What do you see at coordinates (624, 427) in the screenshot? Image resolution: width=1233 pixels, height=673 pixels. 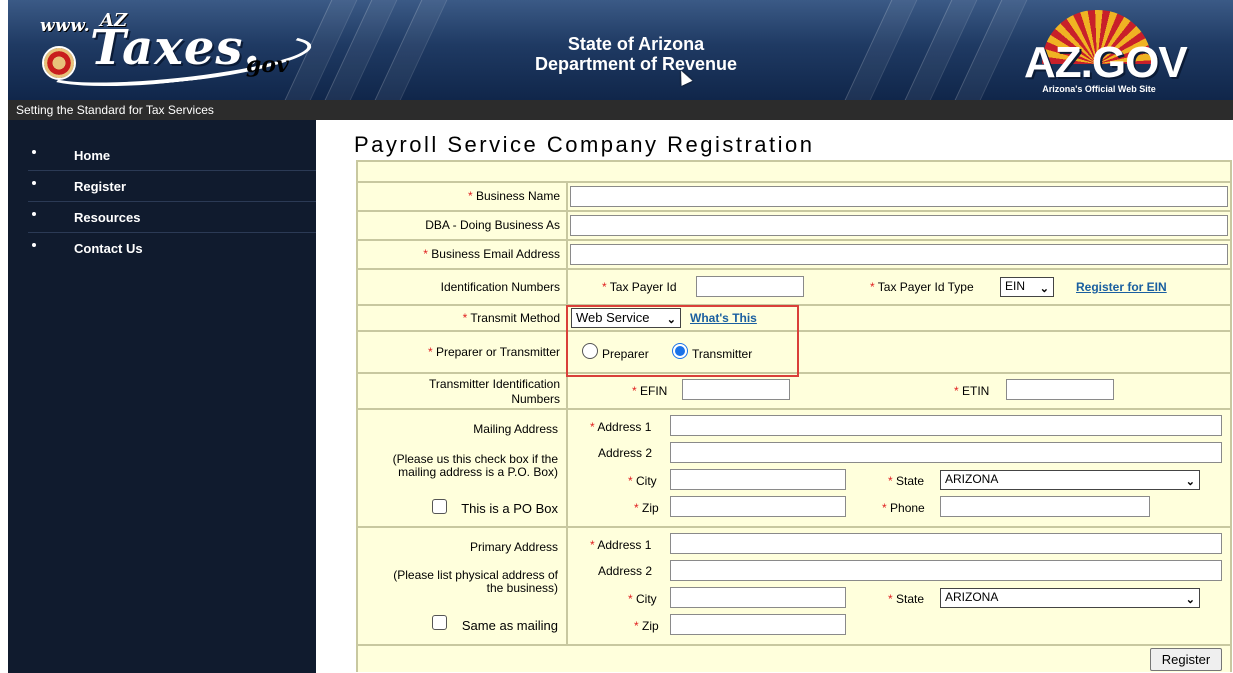 I see `mailing-address1-label-text: Address 1` at bounding box center [624, 427].